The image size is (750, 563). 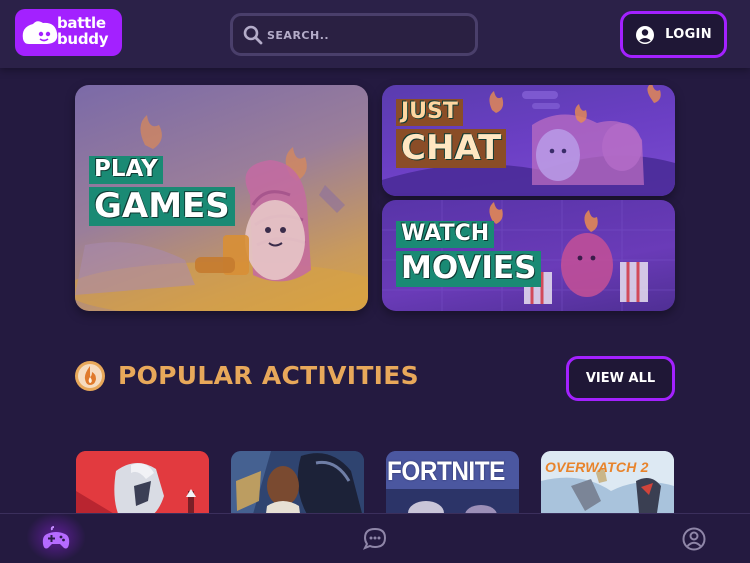 What do you see at coordinates (607, 486) in the screenshot?
I see `game-card-overwatch: OVERWATCH 2` at bounding box center [607, 486].